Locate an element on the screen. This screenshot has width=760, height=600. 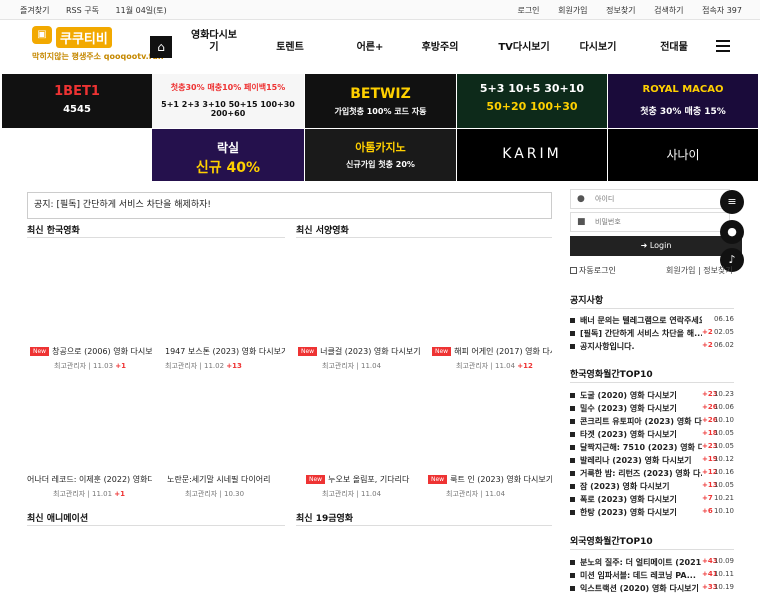
banner-ad: KARIM is located at coordinates (532, 155).